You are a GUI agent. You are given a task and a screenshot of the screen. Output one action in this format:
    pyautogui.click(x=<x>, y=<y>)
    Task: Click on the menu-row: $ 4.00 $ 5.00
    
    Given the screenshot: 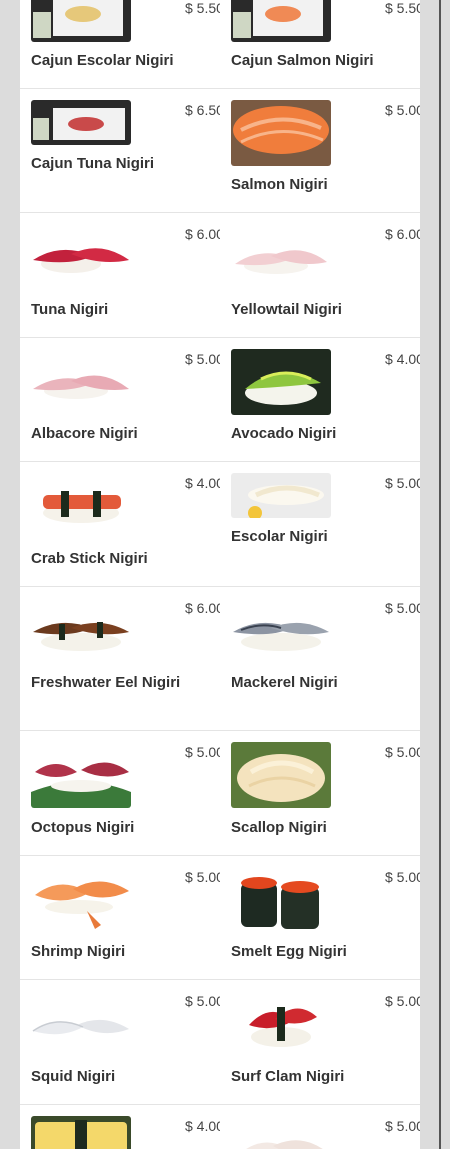 What is the action you would take?
    pyautogui.click(x=220, y=1127)
    